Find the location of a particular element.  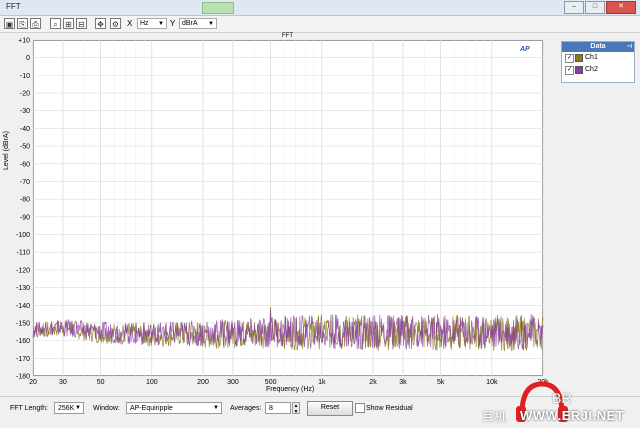

x-tick-label: 30 is located at coordinates (63, 382).